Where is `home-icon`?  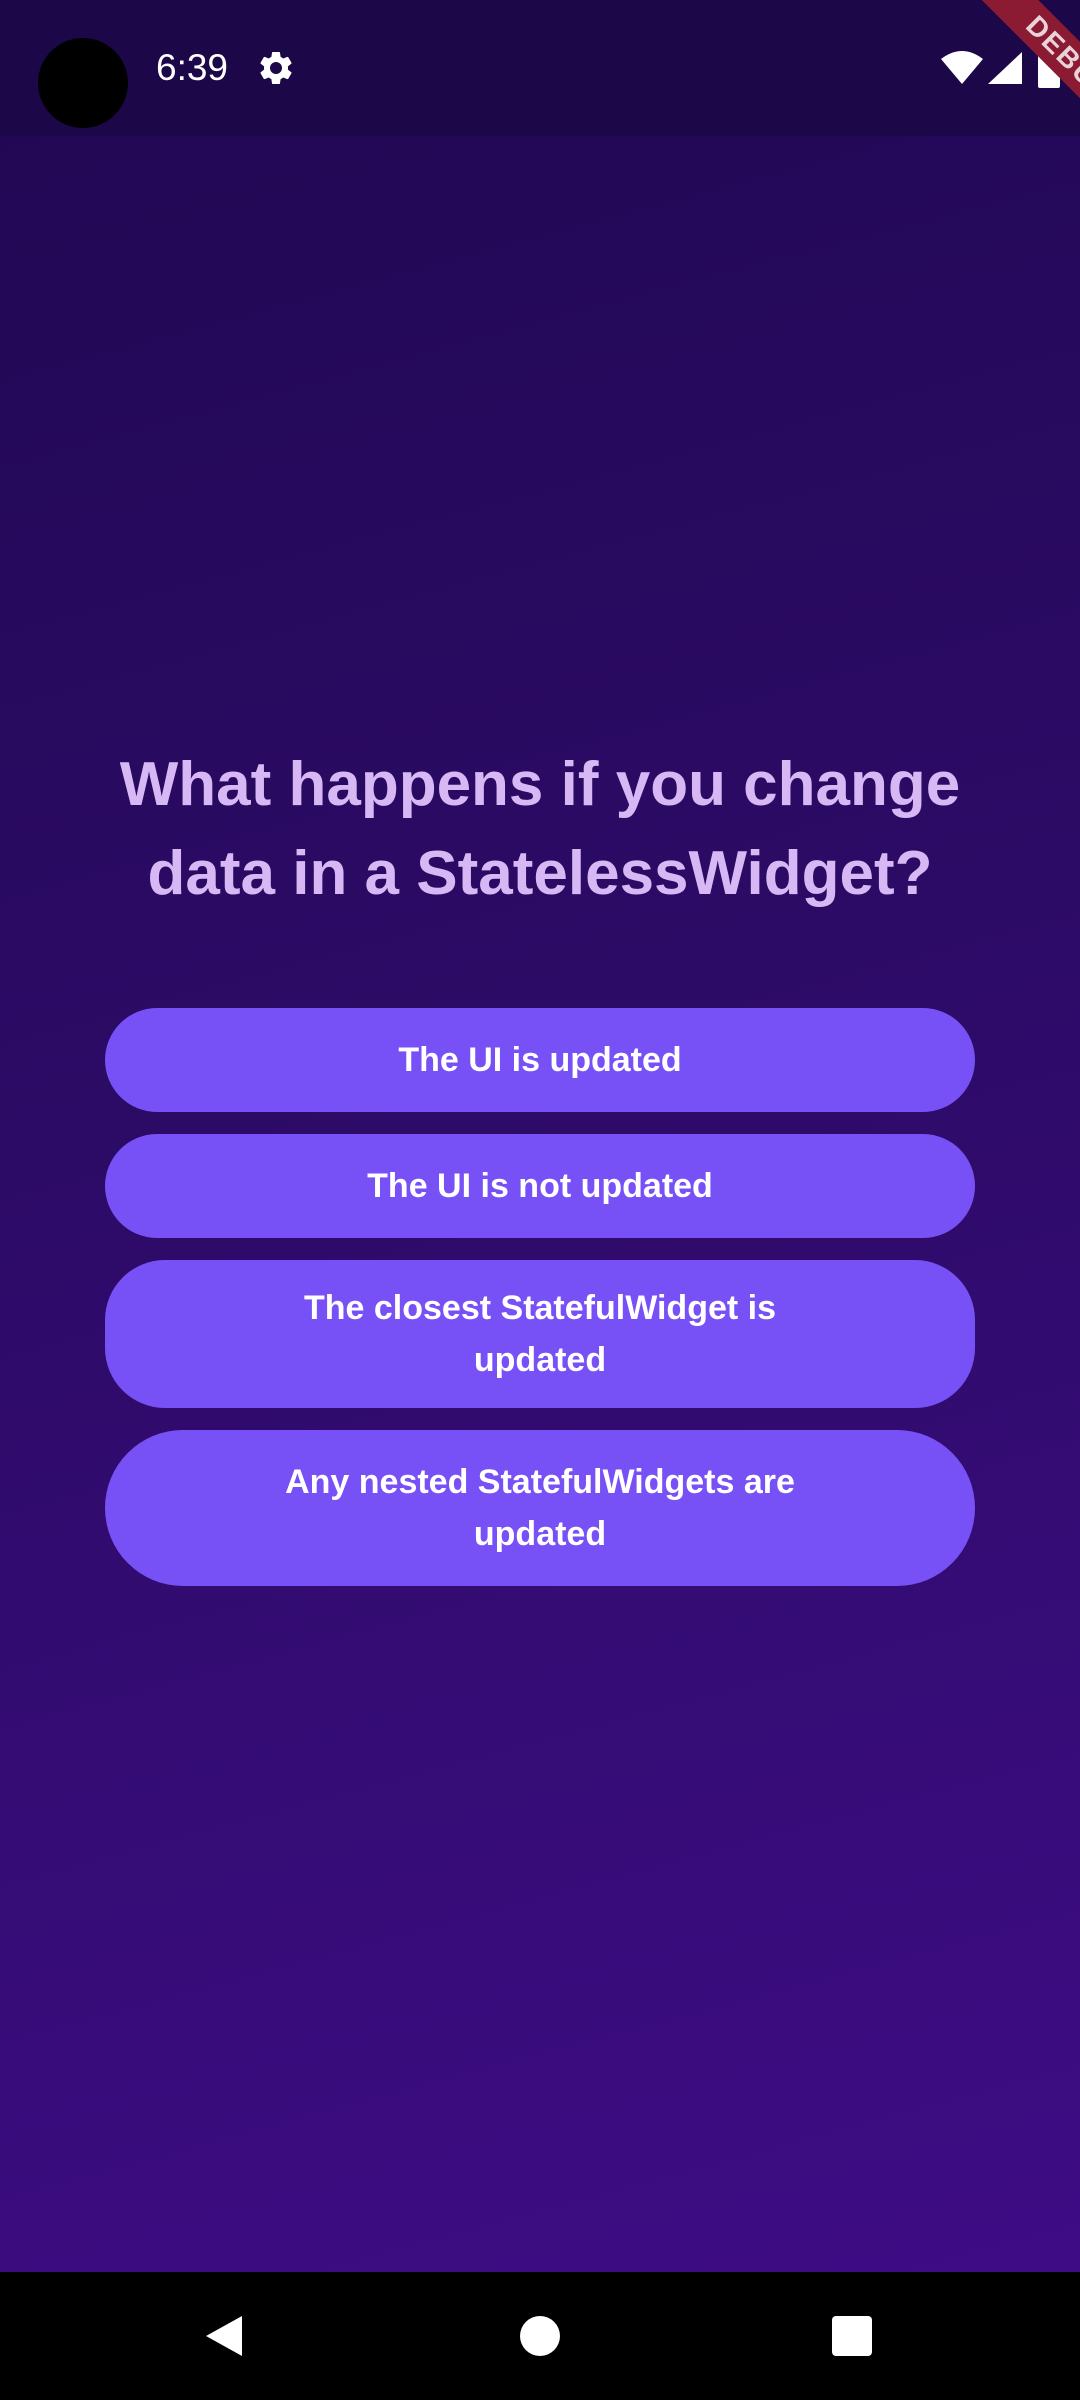 home-icon is located at coordinates (540, 2336).